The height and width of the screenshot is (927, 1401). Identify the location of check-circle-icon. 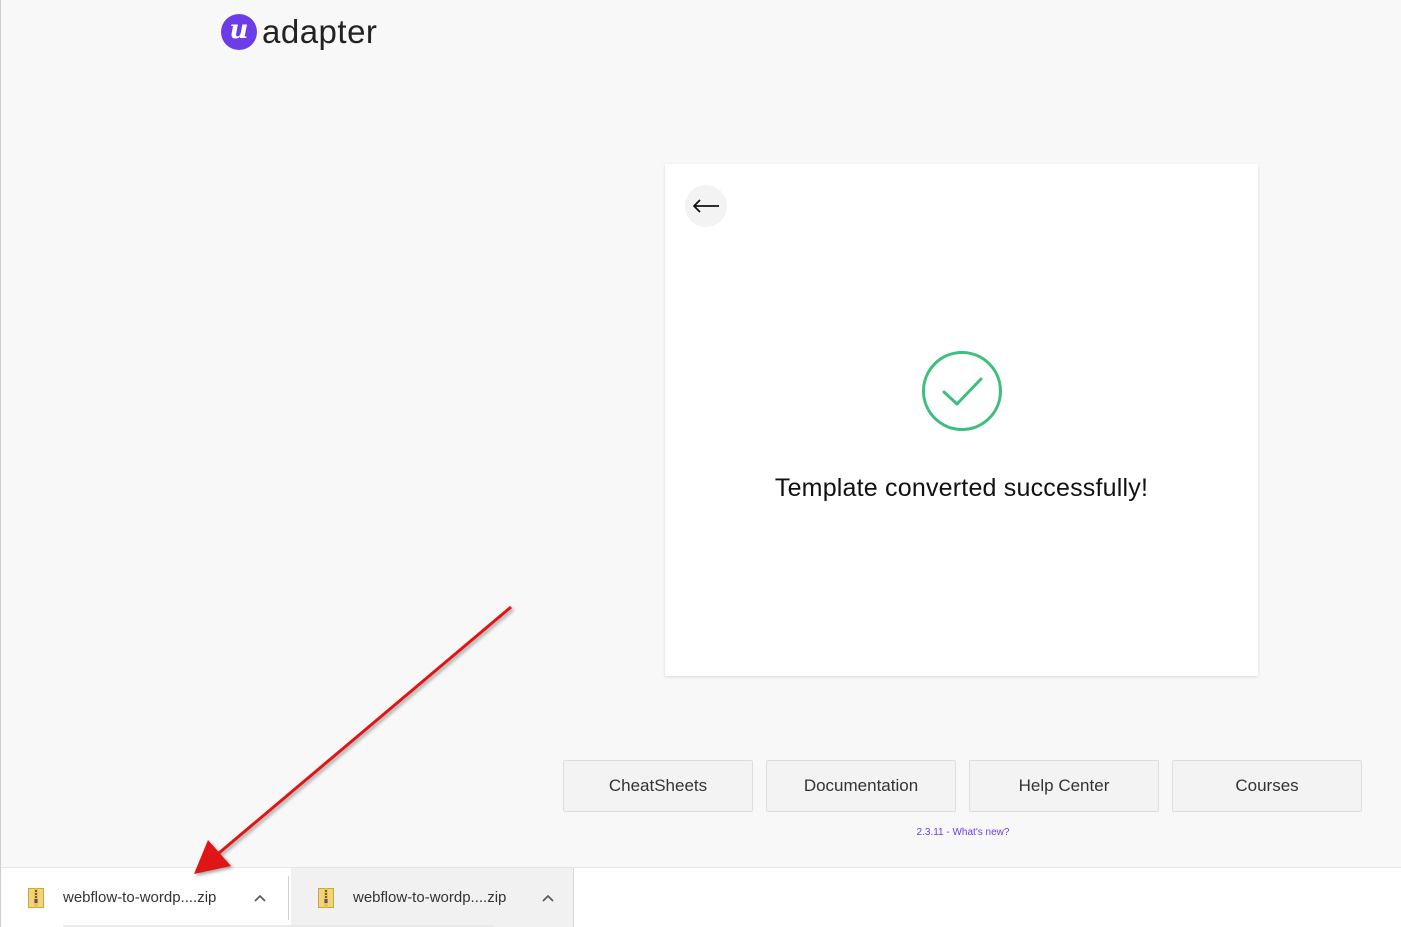
(962, 391).